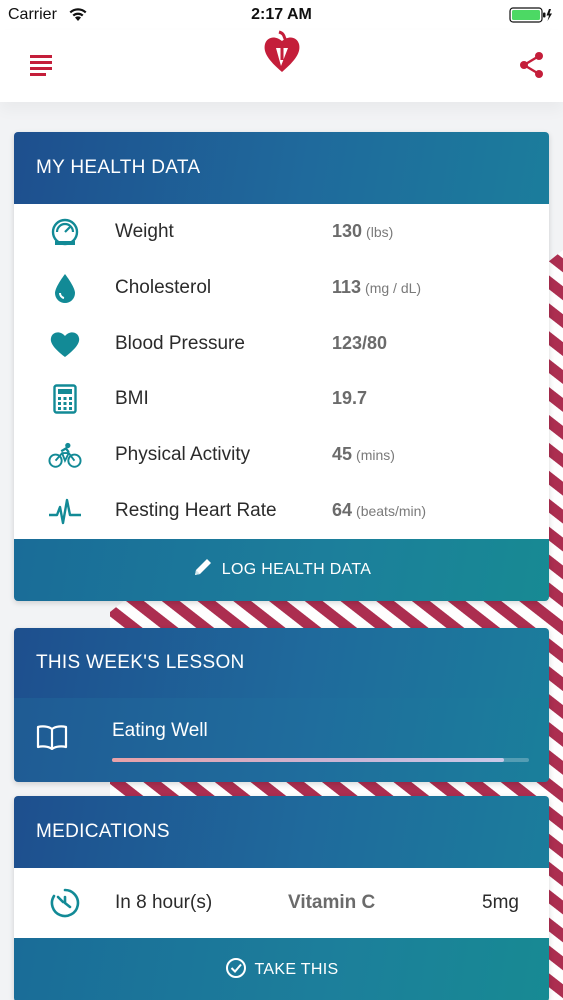 This screenshot has height=1000, width=563. Describe the element at coordinates (377, 286) in the screenshot. I see `health-value: 113 (mg / dL)` at that location.